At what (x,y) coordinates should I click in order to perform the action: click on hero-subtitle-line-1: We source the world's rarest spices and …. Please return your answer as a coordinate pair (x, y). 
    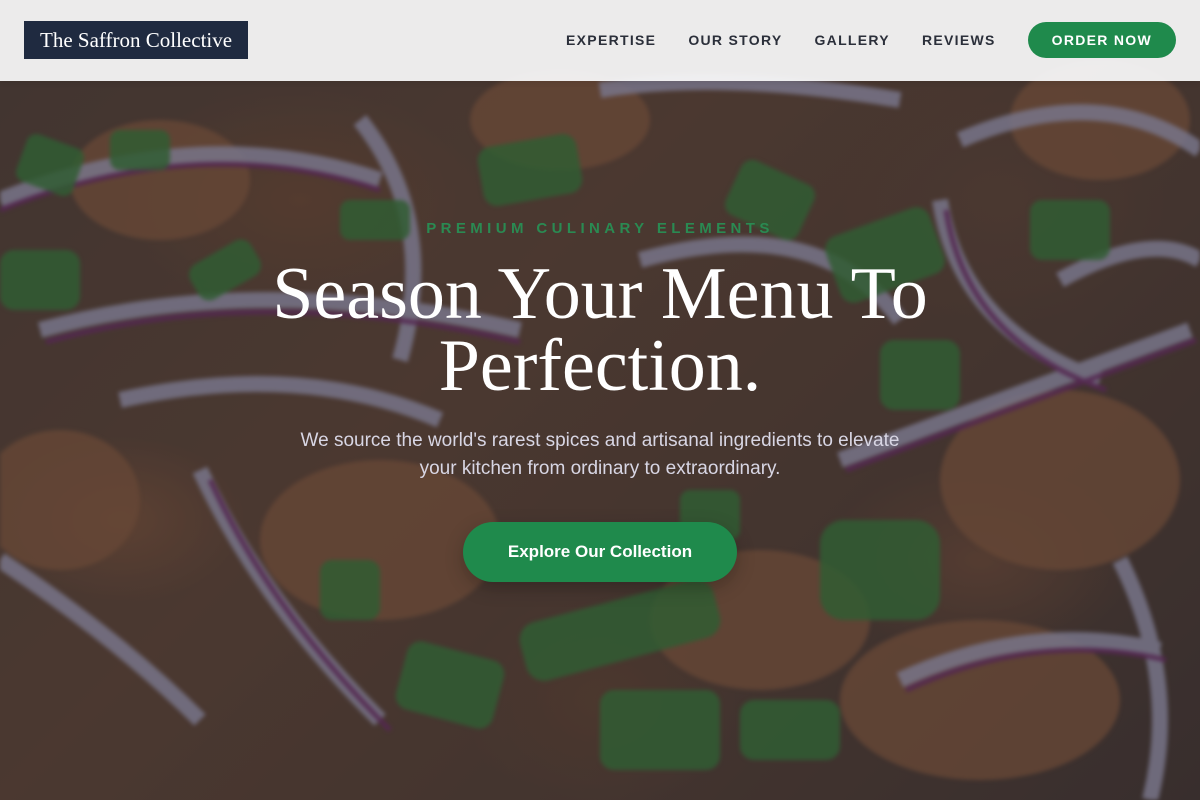
    Looking at the image, I should click on (600, 440).